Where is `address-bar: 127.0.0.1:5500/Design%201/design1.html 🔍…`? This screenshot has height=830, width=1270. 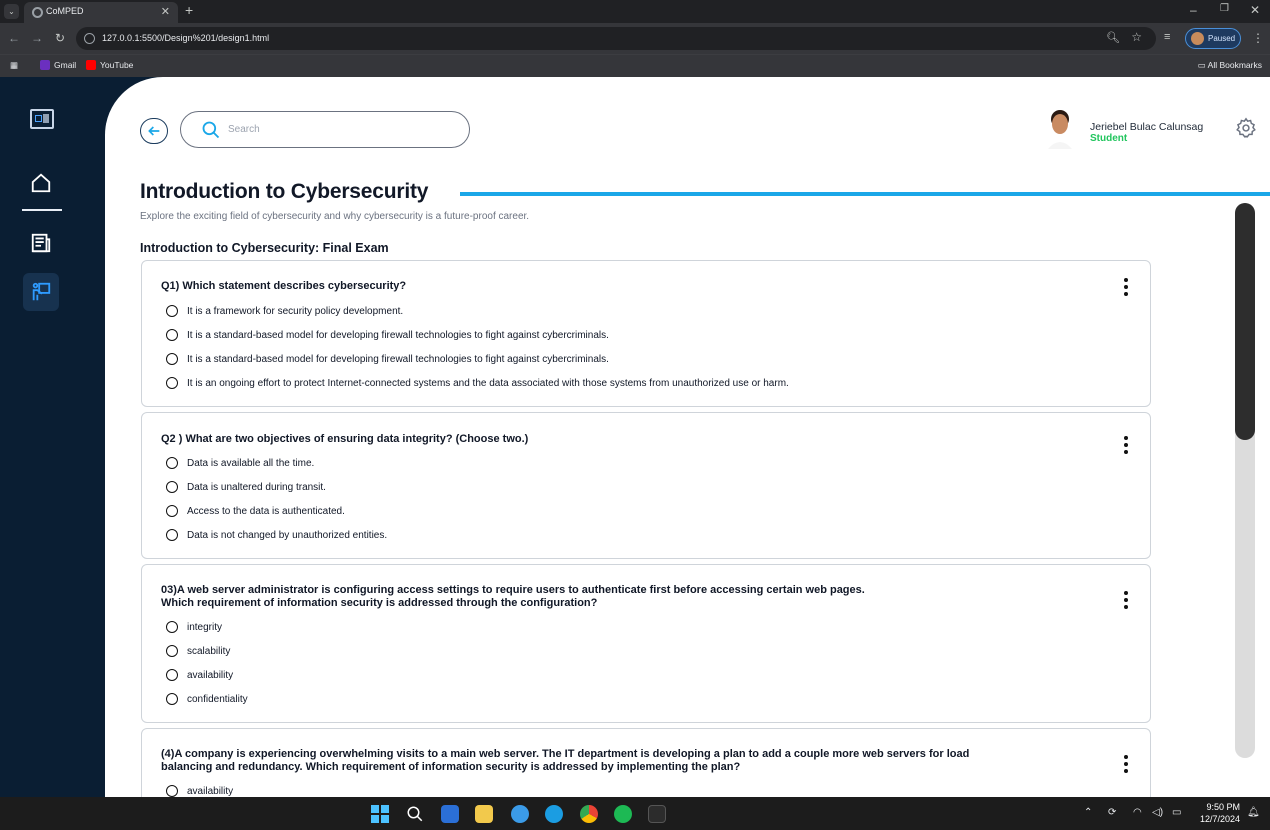
address-bar: 127.0.0.1:5500/Design%201/design1.html 🔍… is located at coordinates (616, 38).